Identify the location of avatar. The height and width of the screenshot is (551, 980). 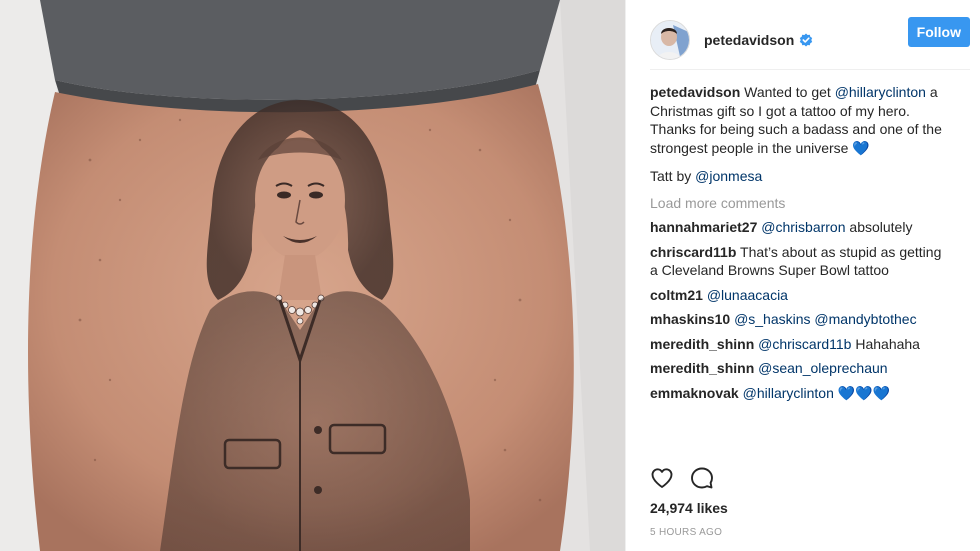
(670, 39).